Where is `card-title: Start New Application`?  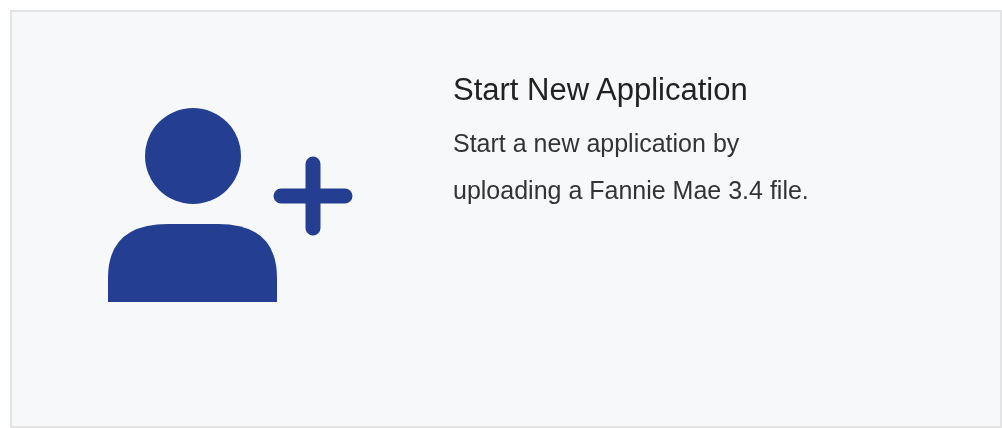 card-title: Start New Application is located at coordinates (601, 90).